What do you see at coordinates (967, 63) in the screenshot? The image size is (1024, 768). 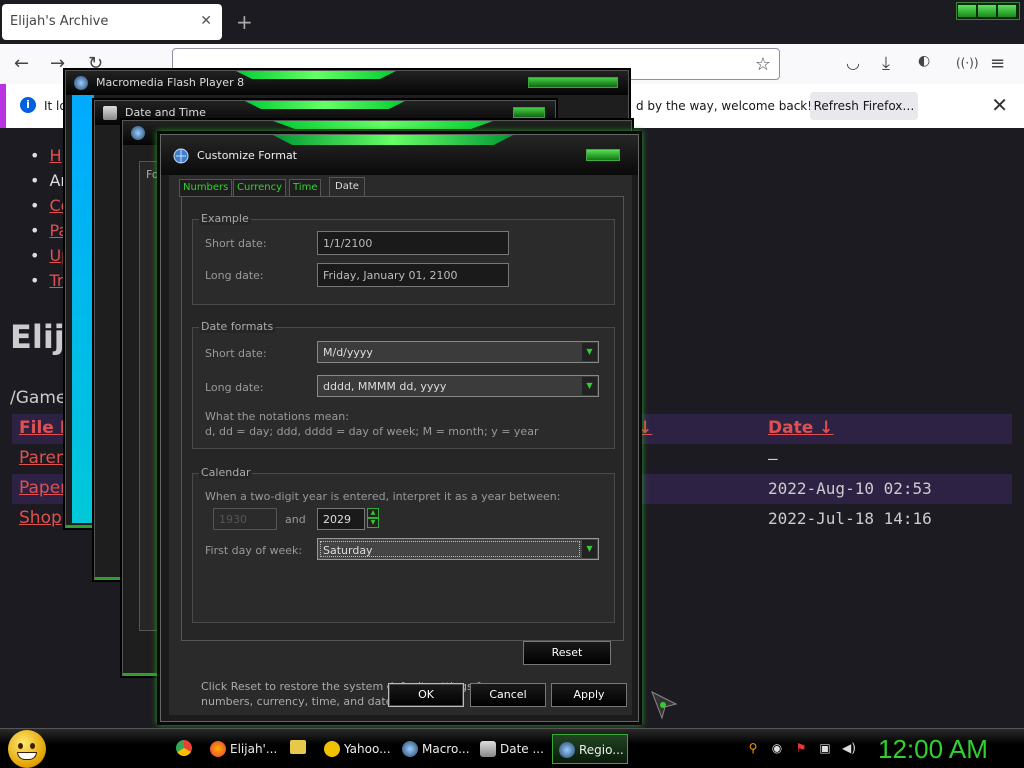 I see `extensions-icon: ((·))` at bounding box center [967, 63].